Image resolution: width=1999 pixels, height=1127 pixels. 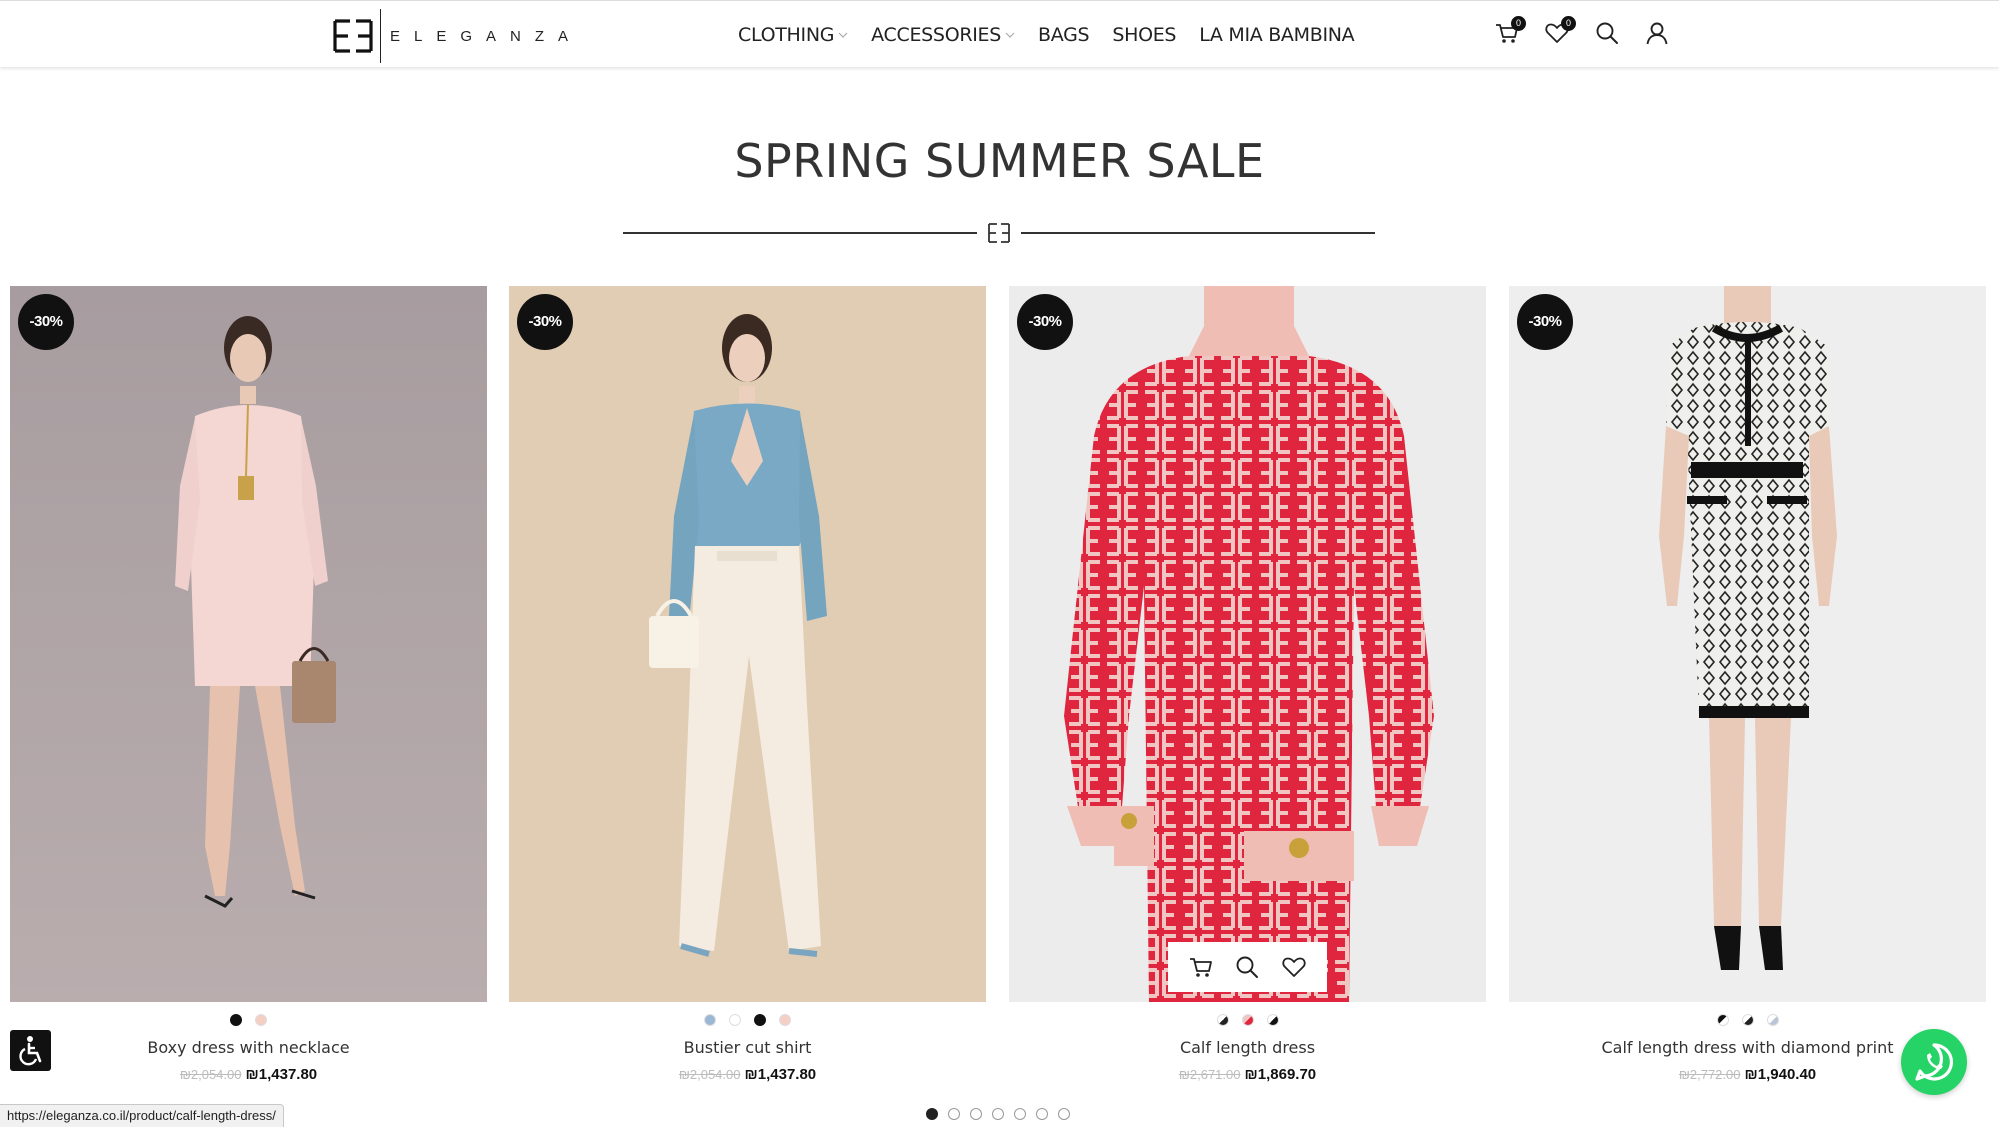 I want to click on nav-clothing: CLOTHING, so click(x=793, y=35).